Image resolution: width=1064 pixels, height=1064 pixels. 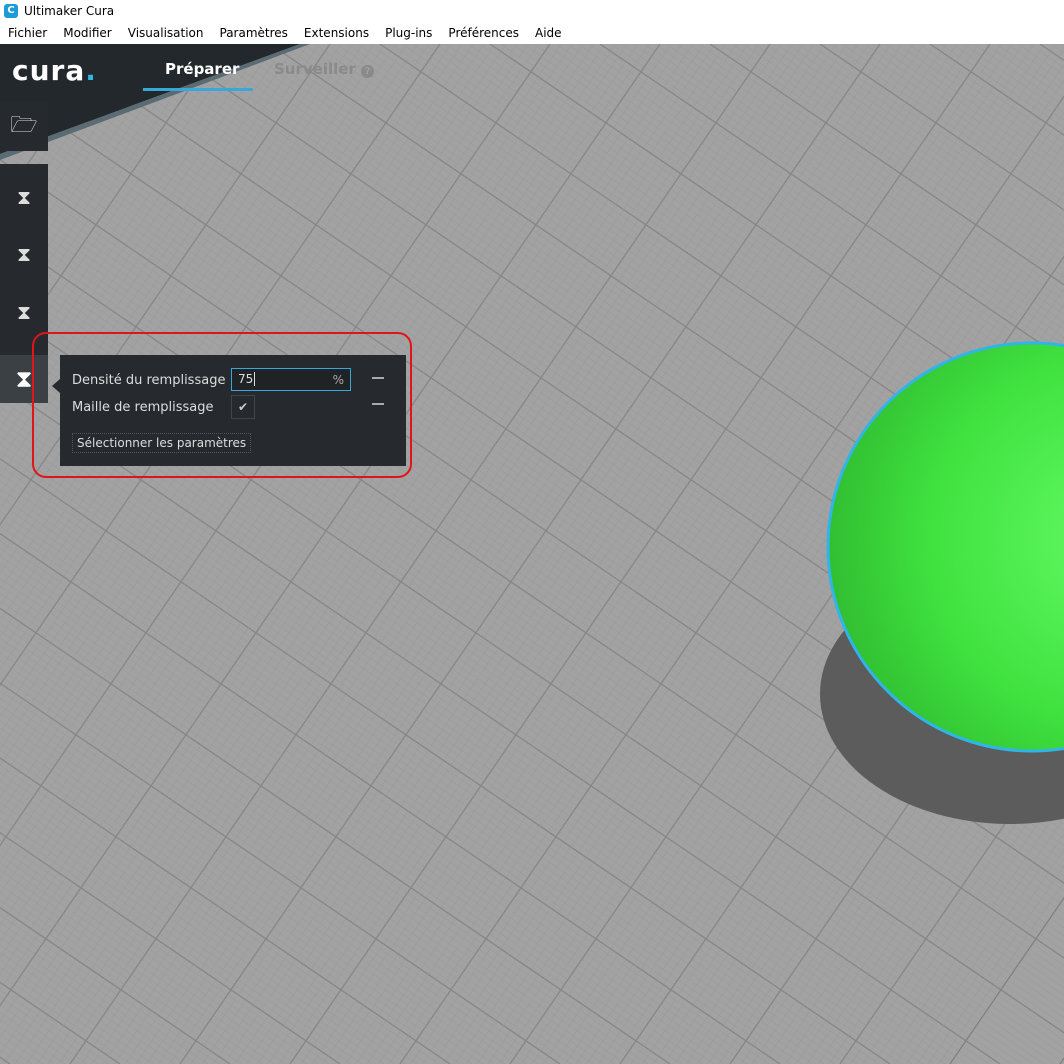 I want to click on menu-plugins: Plug-ins, so click(x=408, y=33).